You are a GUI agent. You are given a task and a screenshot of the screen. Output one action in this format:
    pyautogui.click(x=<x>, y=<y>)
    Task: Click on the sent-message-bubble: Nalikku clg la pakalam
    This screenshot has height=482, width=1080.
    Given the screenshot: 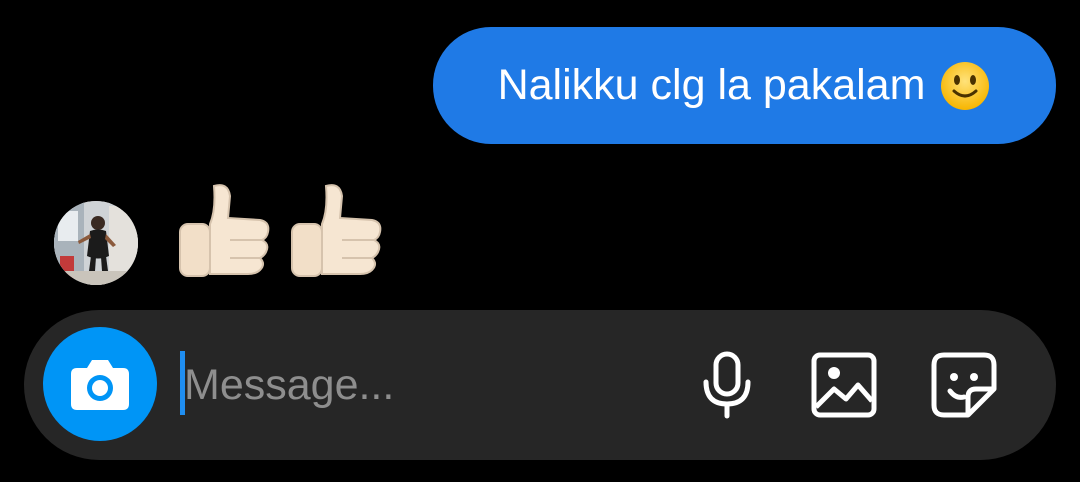 What is the action you would take?
    pyautogui.click(x=744, y=85)
    